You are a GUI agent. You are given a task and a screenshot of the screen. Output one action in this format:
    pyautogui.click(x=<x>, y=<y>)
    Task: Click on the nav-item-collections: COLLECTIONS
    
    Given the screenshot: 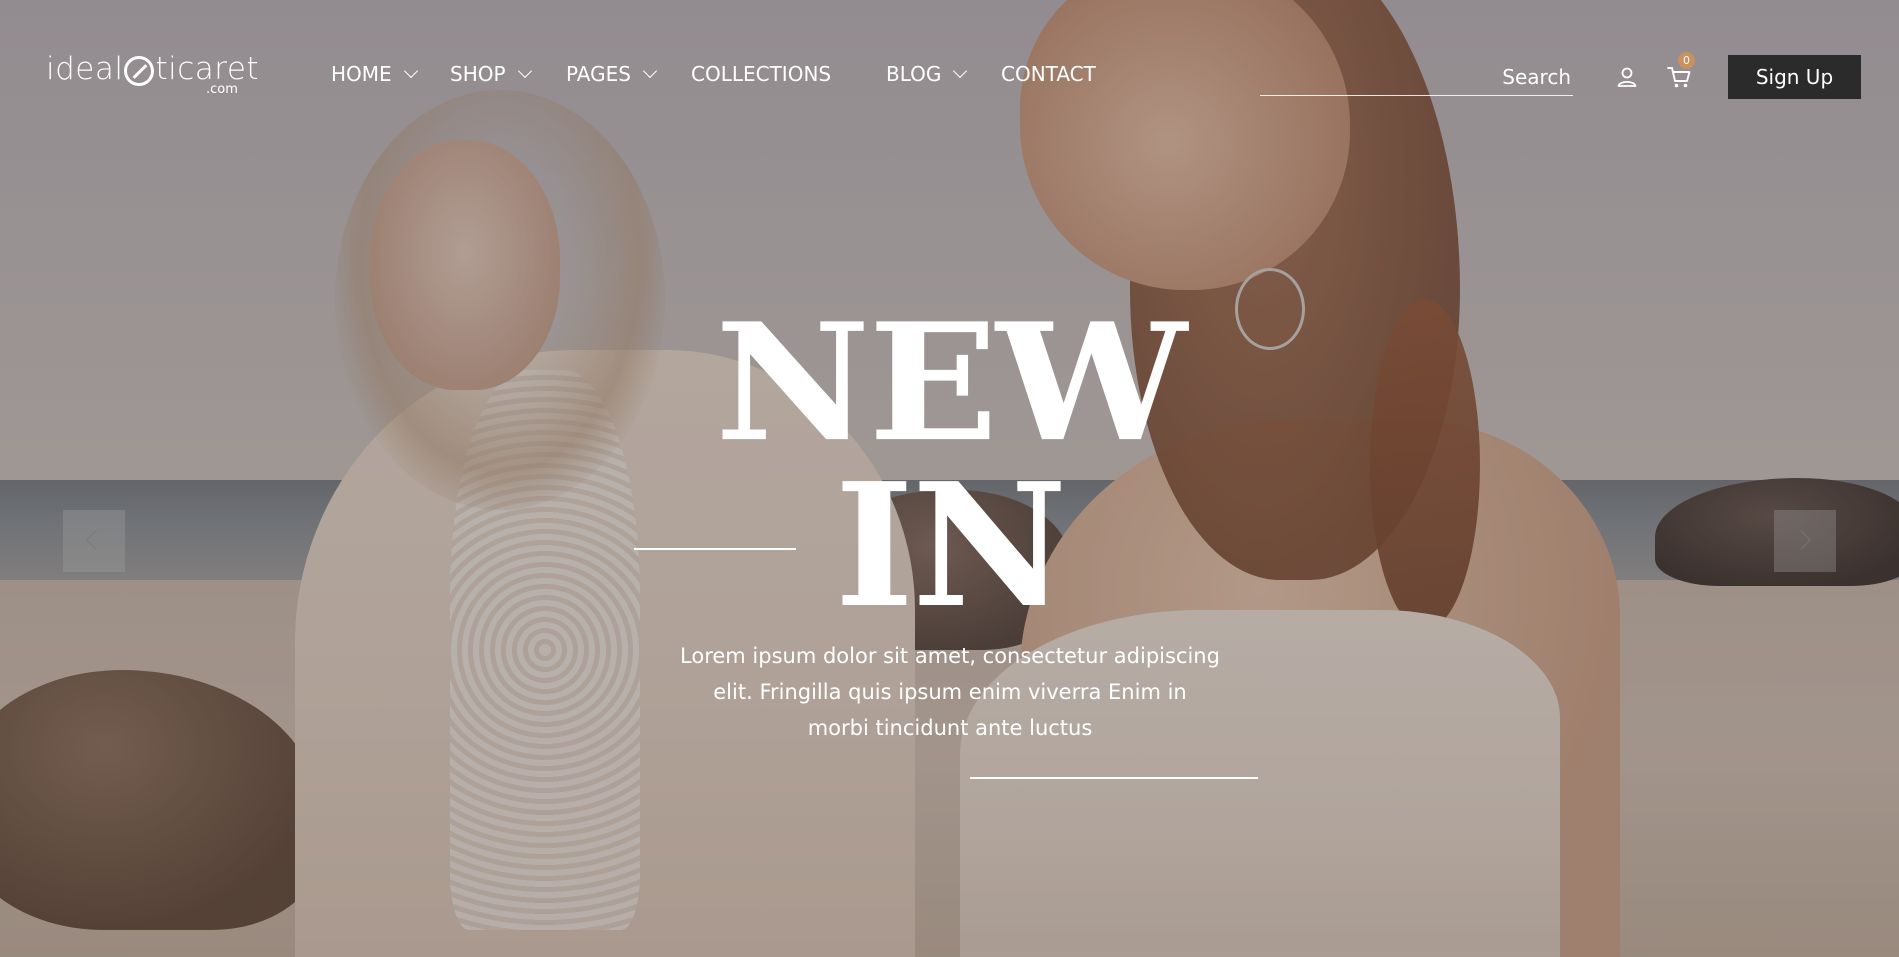 What is the action you would take?
    pyautogui.click(x=788, y=74)
    